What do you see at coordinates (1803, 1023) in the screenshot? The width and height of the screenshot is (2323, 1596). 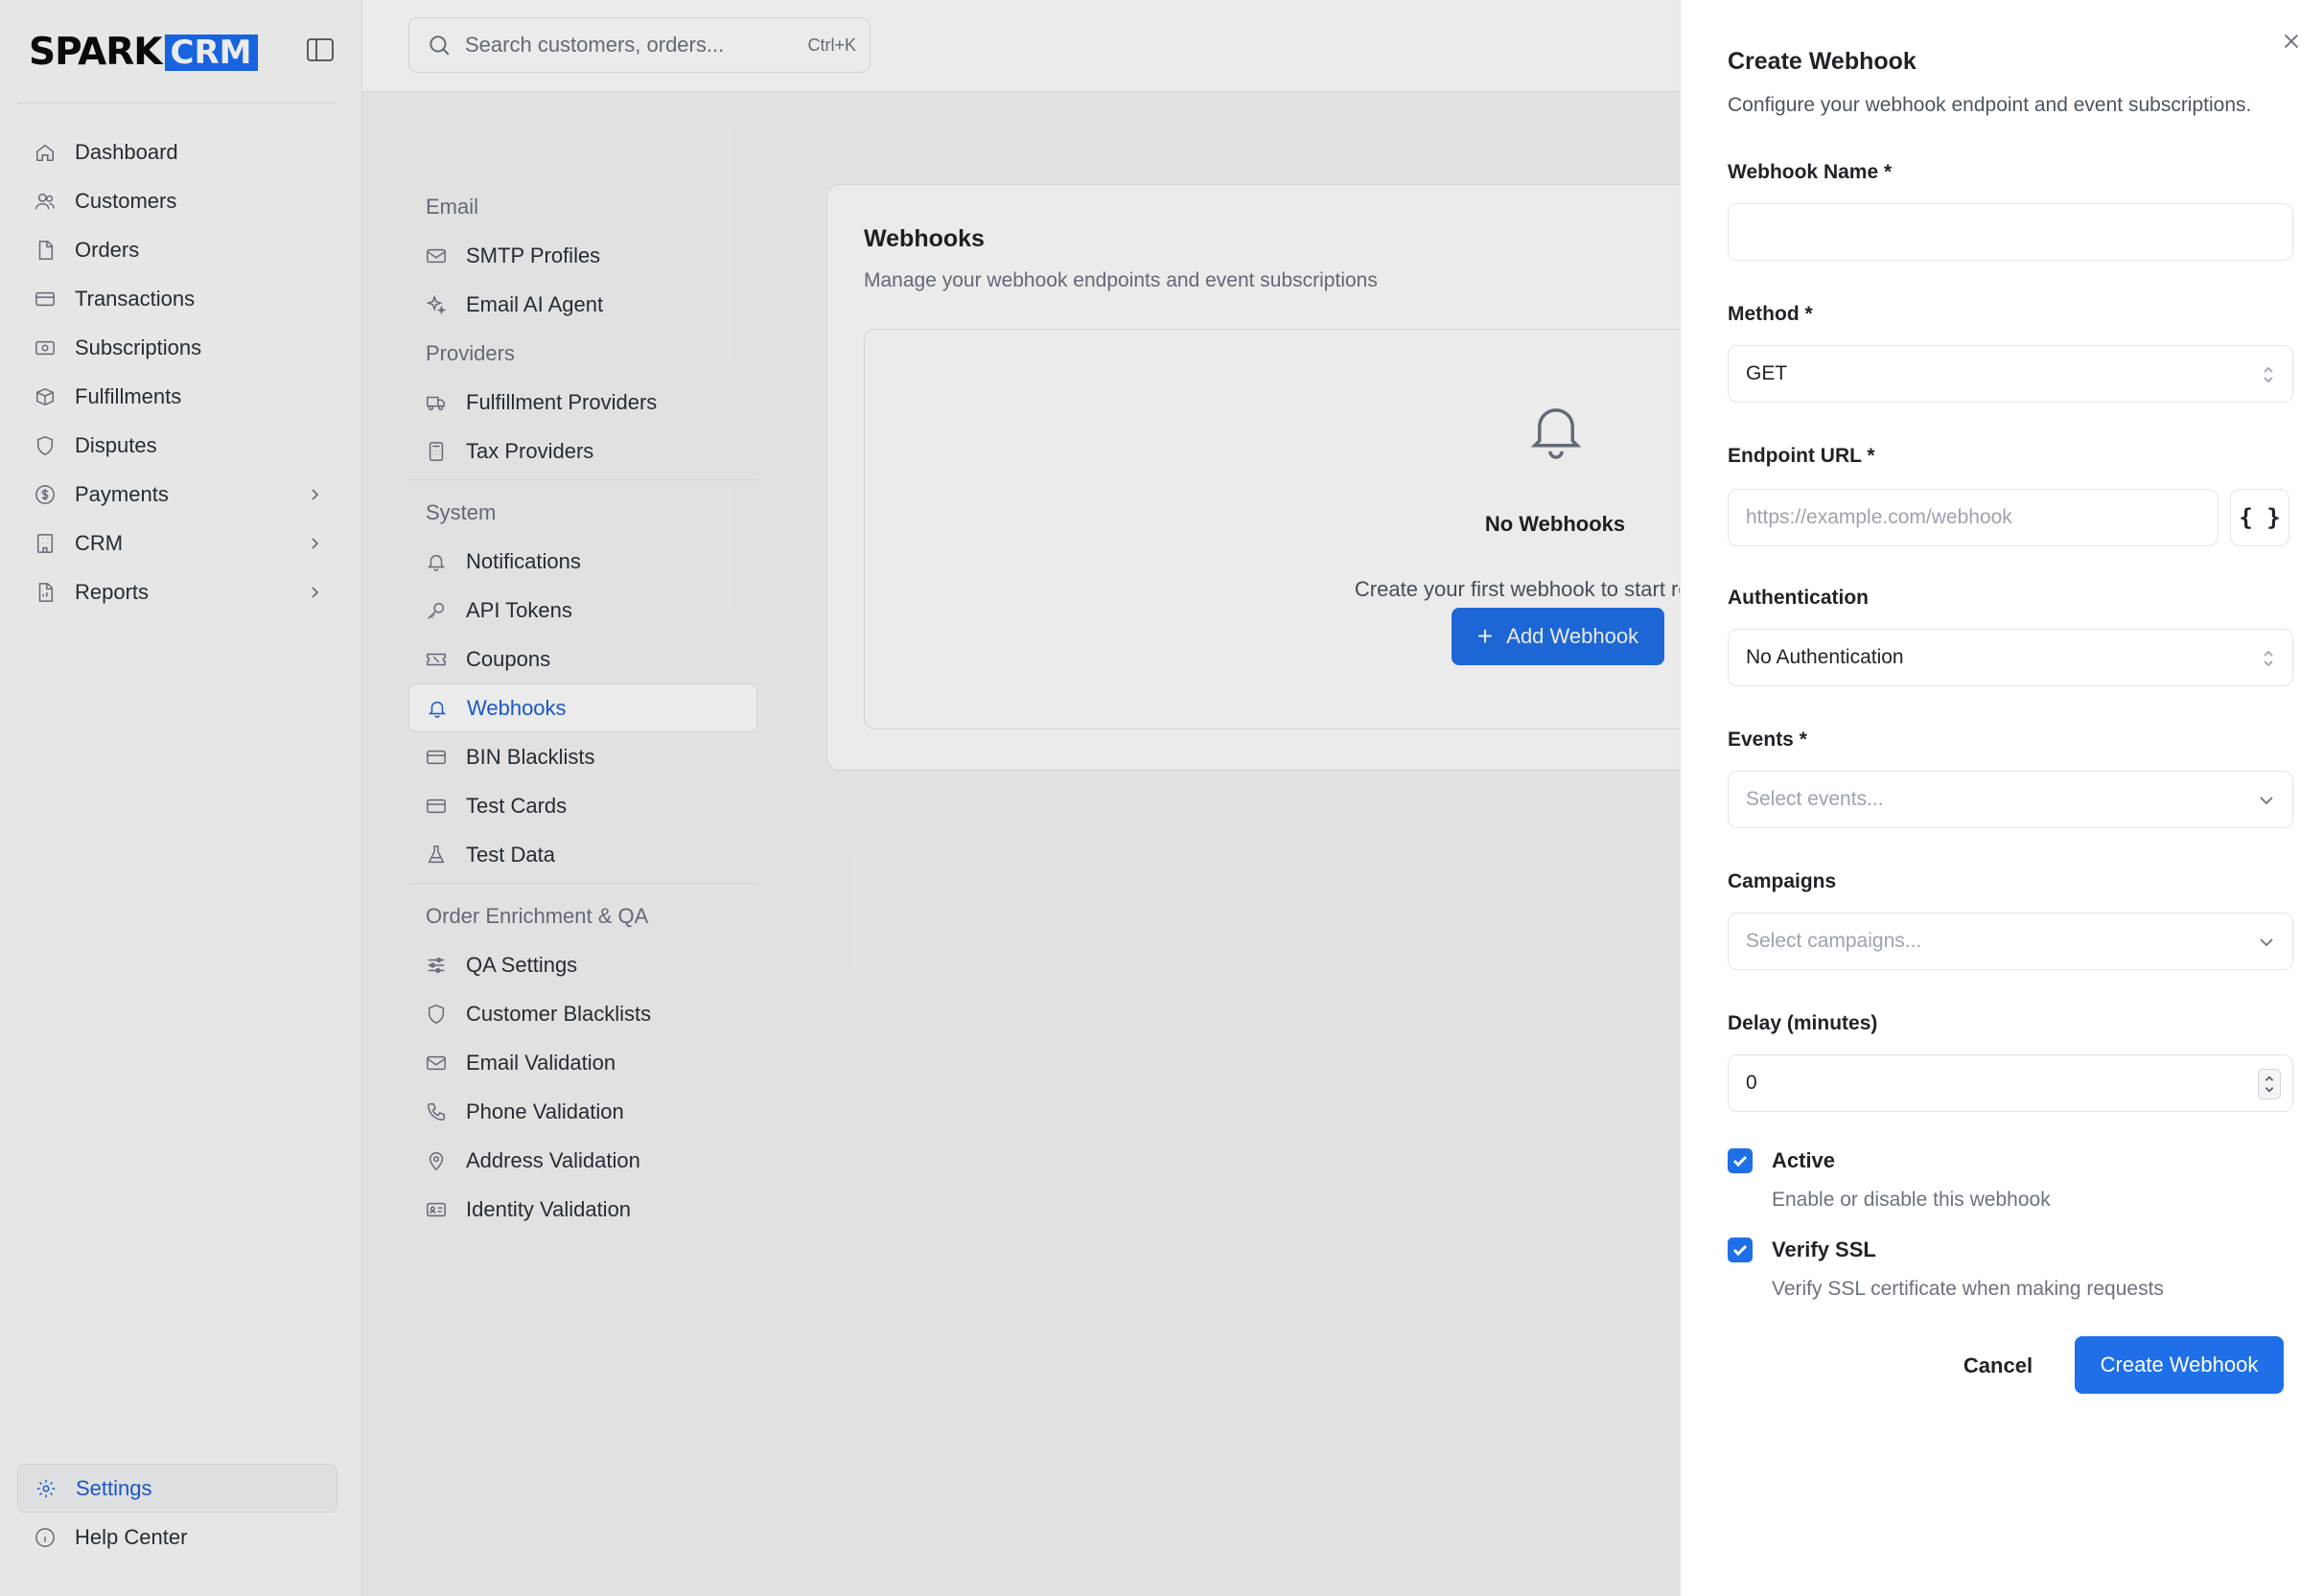 I see `delay-label: Delay (minutes)` at bounding box center [1803, 1023].